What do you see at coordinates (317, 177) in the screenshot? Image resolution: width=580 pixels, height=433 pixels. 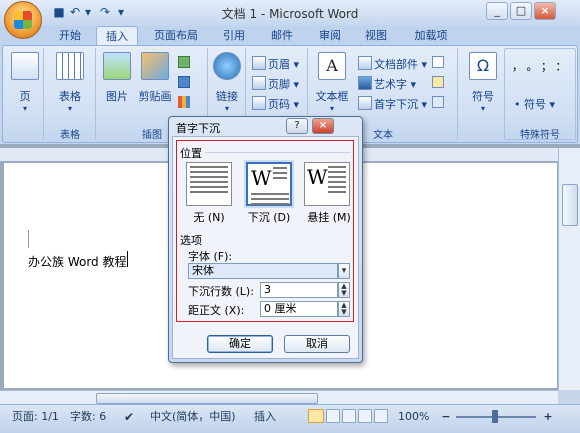 I see `margin-letter: W` at bounding box center [317, 177].